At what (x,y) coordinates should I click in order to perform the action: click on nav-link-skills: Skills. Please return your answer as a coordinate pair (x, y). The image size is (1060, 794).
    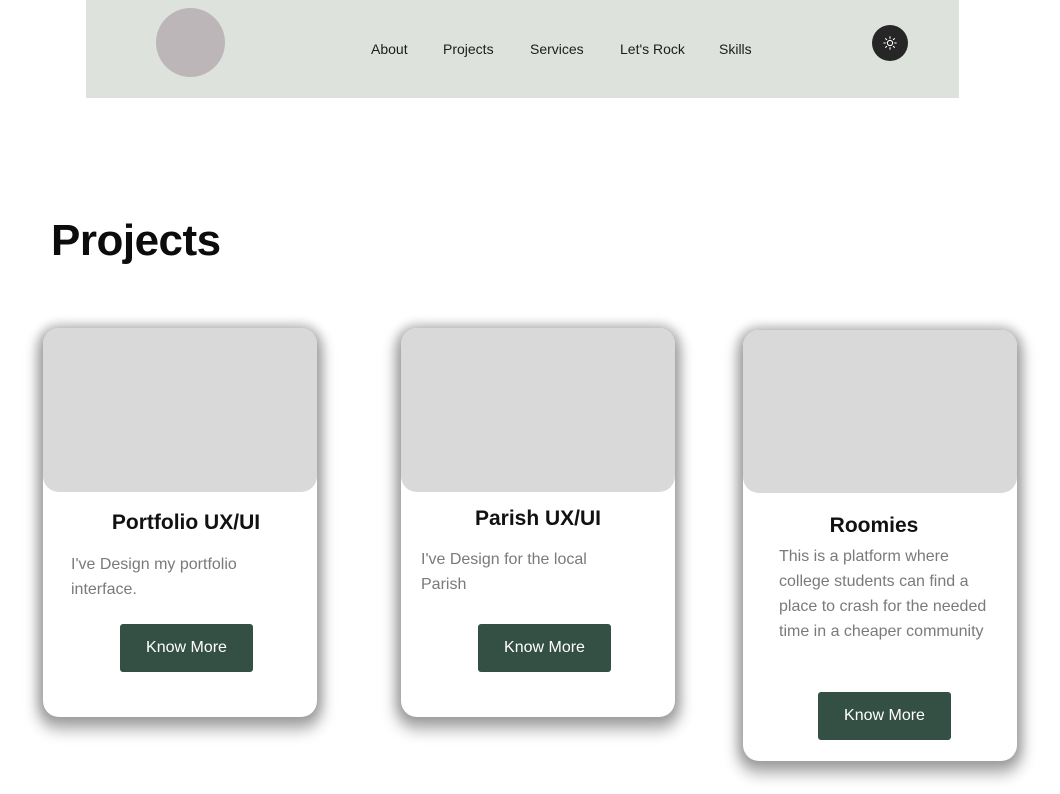
    Looking at the image, I should click on (735, 49).